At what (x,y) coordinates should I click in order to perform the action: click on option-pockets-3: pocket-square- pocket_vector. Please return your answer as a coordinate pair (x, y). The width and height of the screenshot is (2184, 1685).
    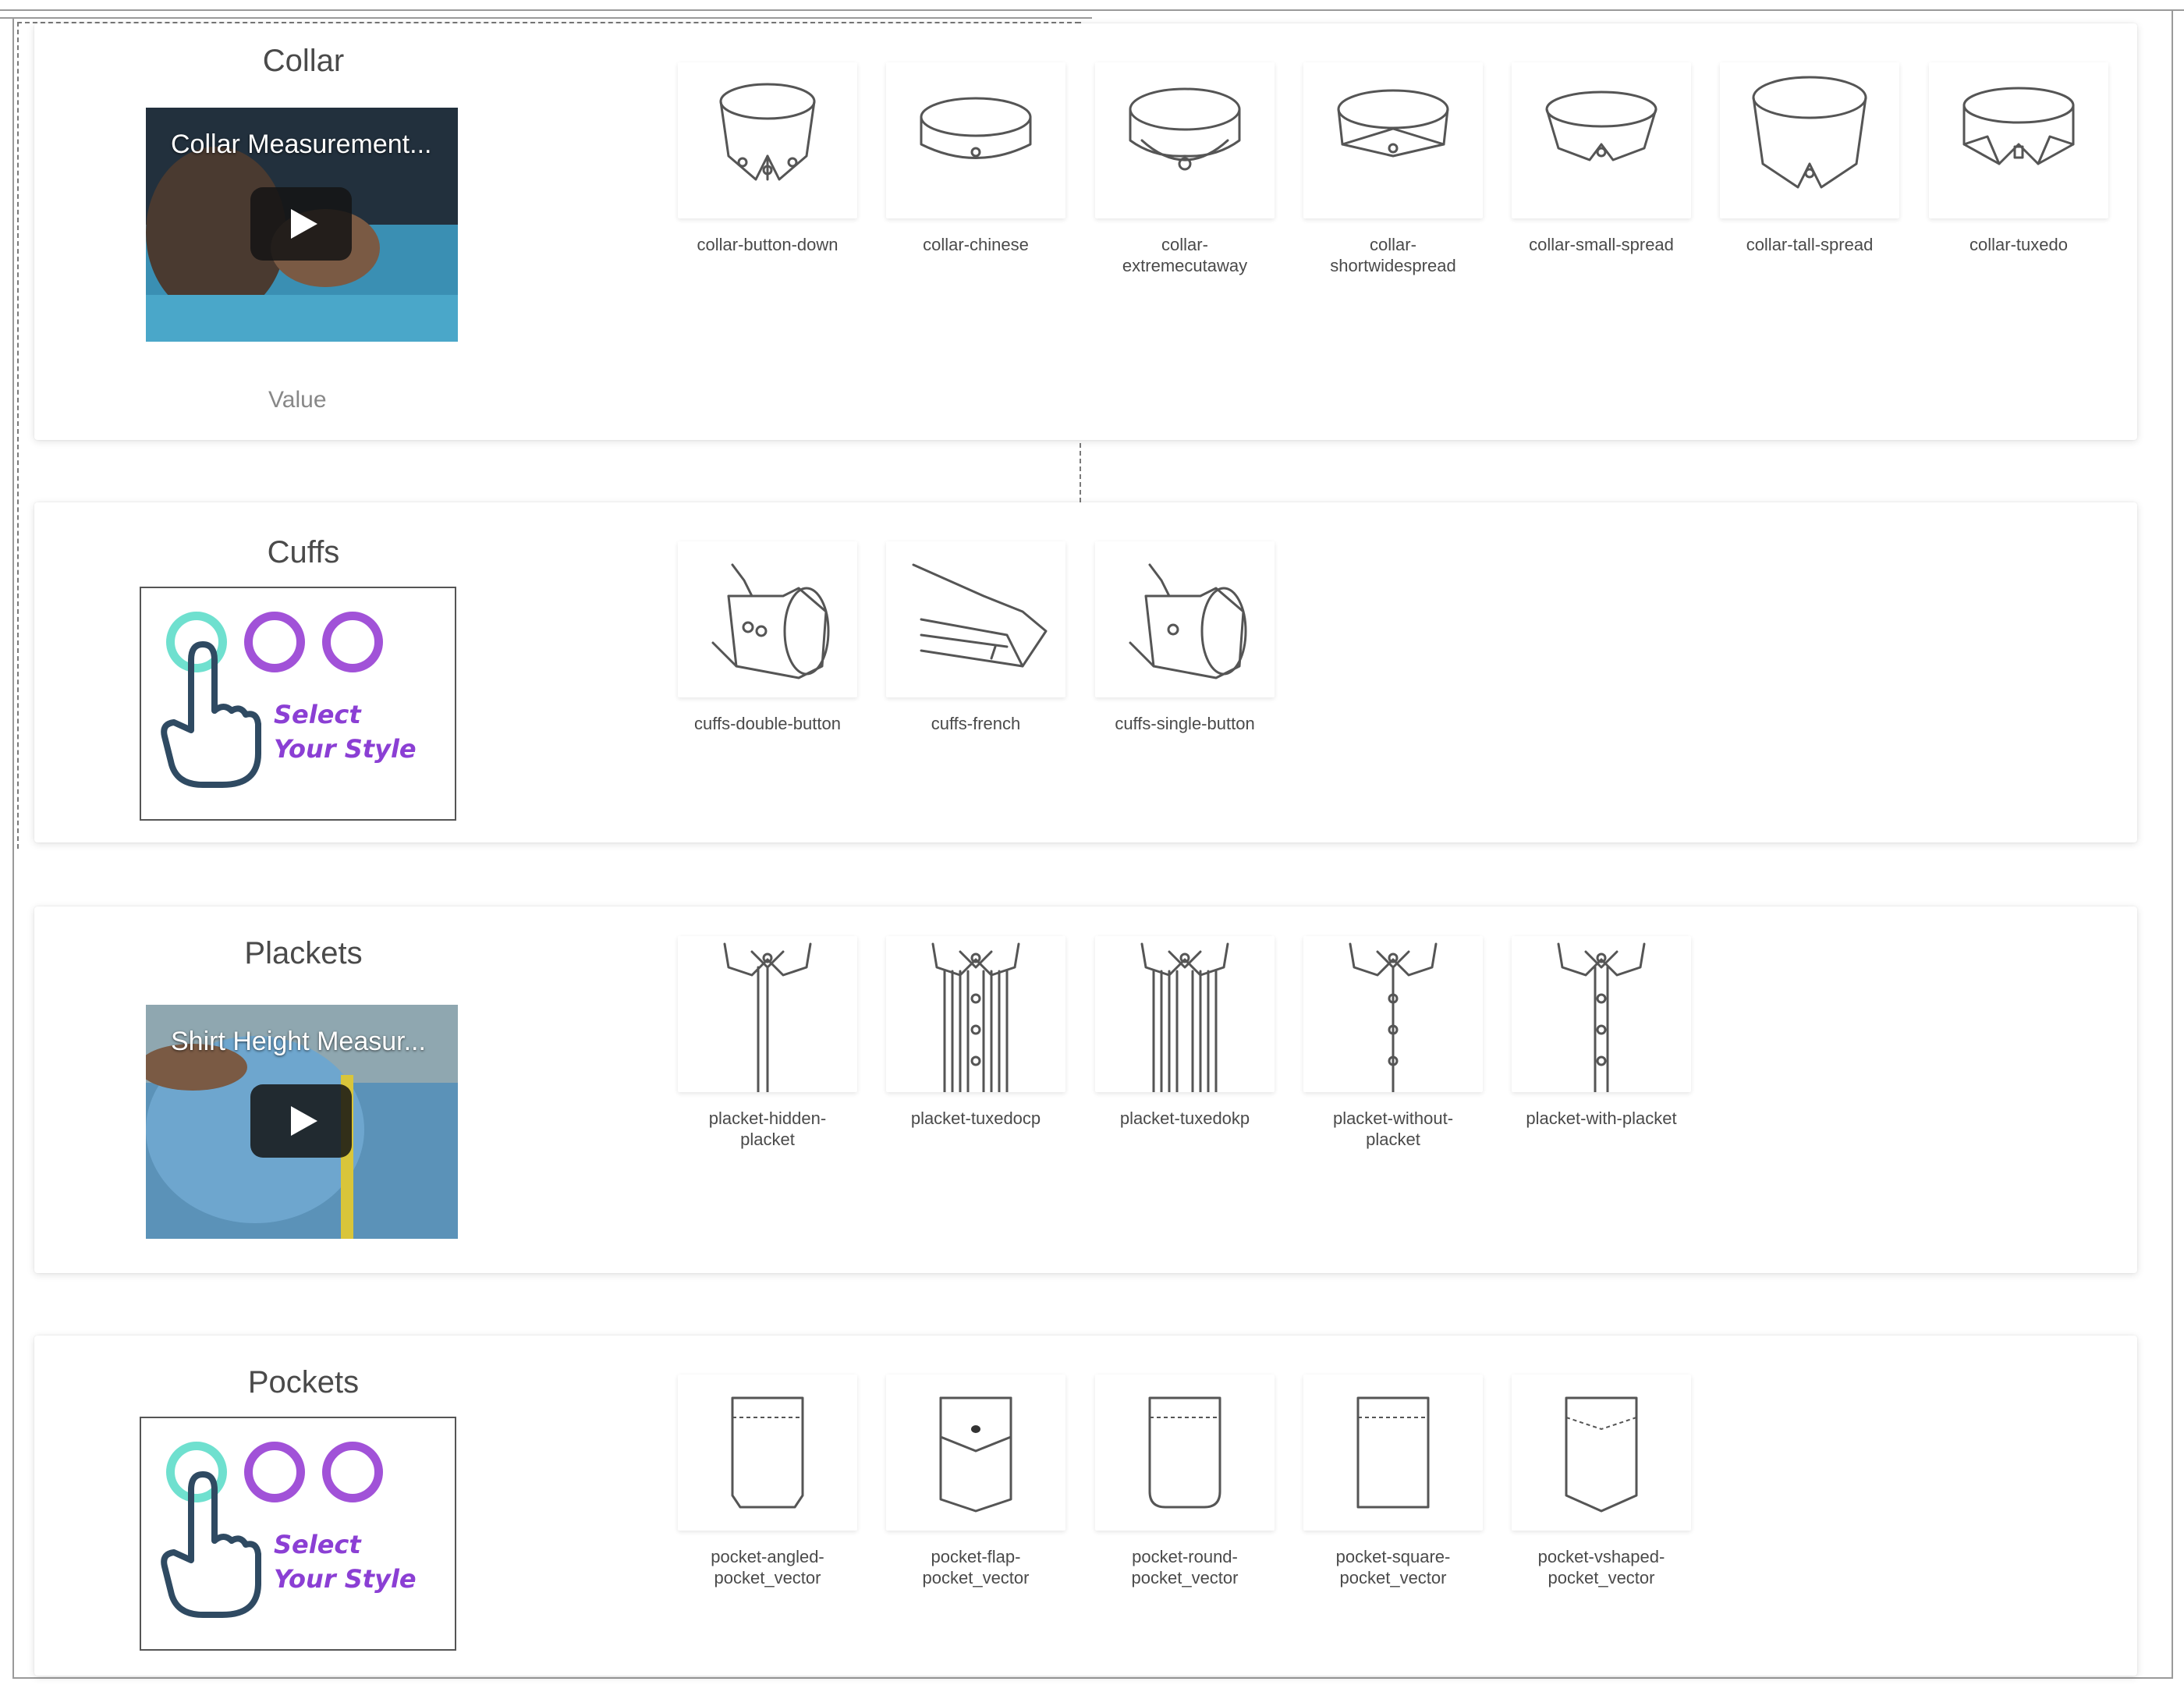
    Looking at the image, I should click on (1394, 1481).